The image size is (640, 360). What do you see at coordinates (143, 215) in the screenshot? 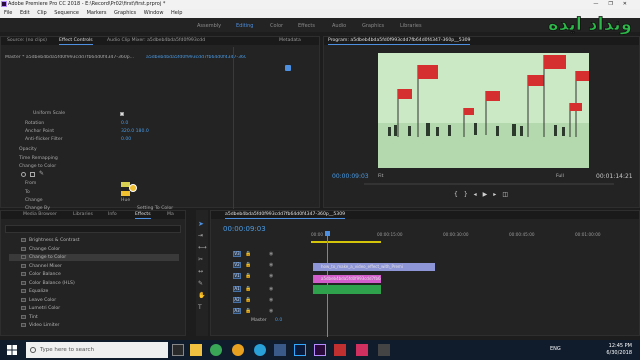
I see `tab-effects: Effects` at bounding box center [143, 215].